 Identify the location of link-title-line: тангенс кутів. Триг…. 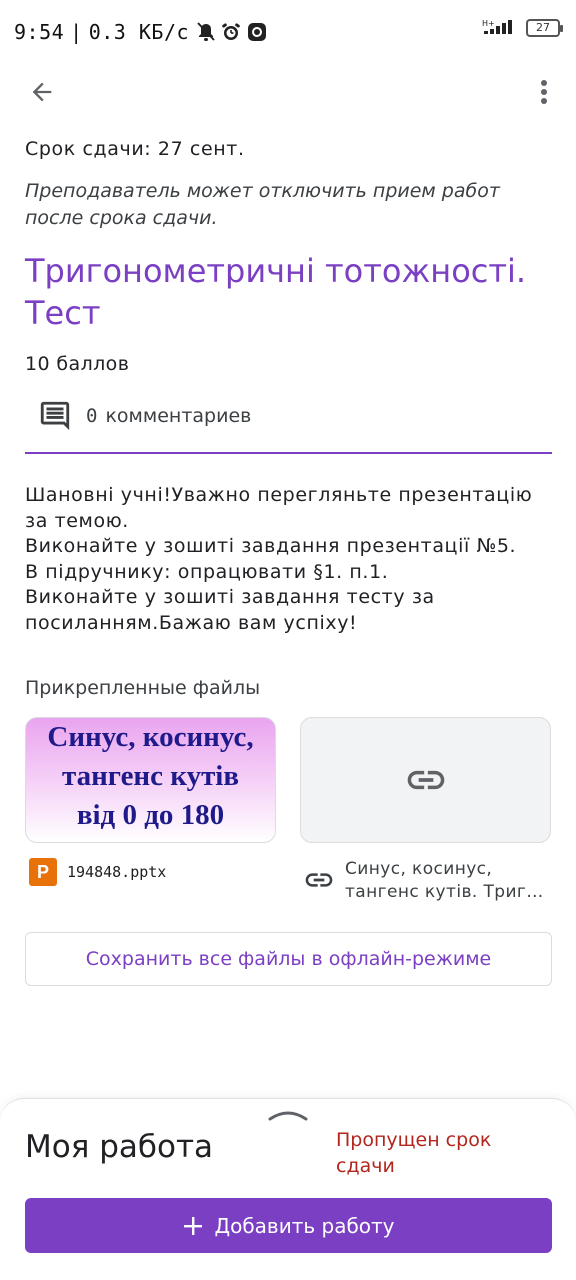
(444, 892).